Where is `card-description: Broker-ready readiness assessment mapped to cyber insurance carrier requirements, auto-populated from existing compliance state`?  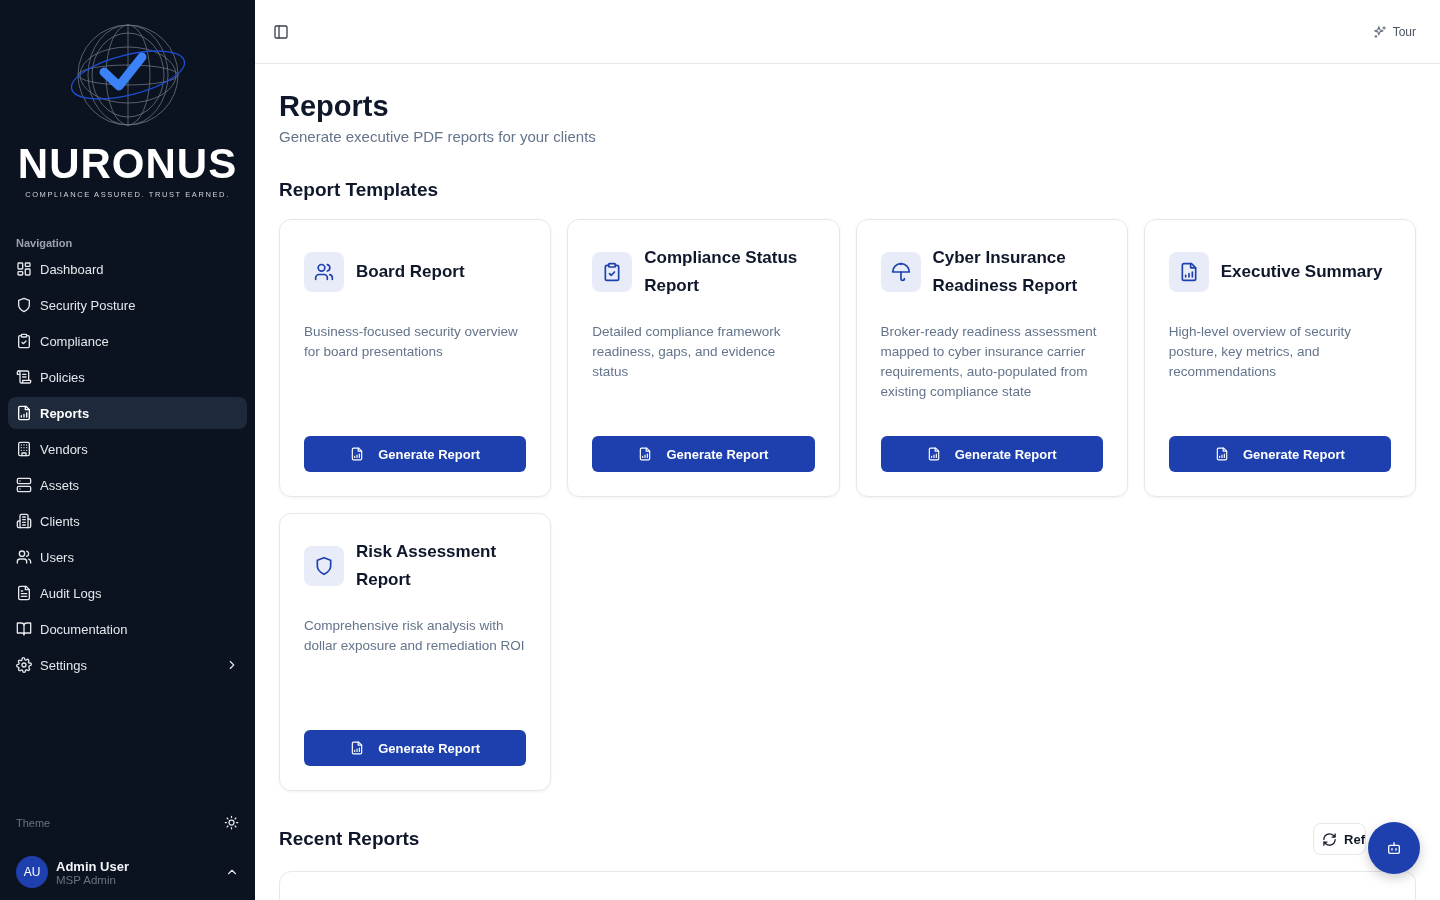 card-description: Broker-ready readiness assessment mapped to cyber insurance carrier requirements, auto-populated from existing compliance state is located at coordinates (989, 362).